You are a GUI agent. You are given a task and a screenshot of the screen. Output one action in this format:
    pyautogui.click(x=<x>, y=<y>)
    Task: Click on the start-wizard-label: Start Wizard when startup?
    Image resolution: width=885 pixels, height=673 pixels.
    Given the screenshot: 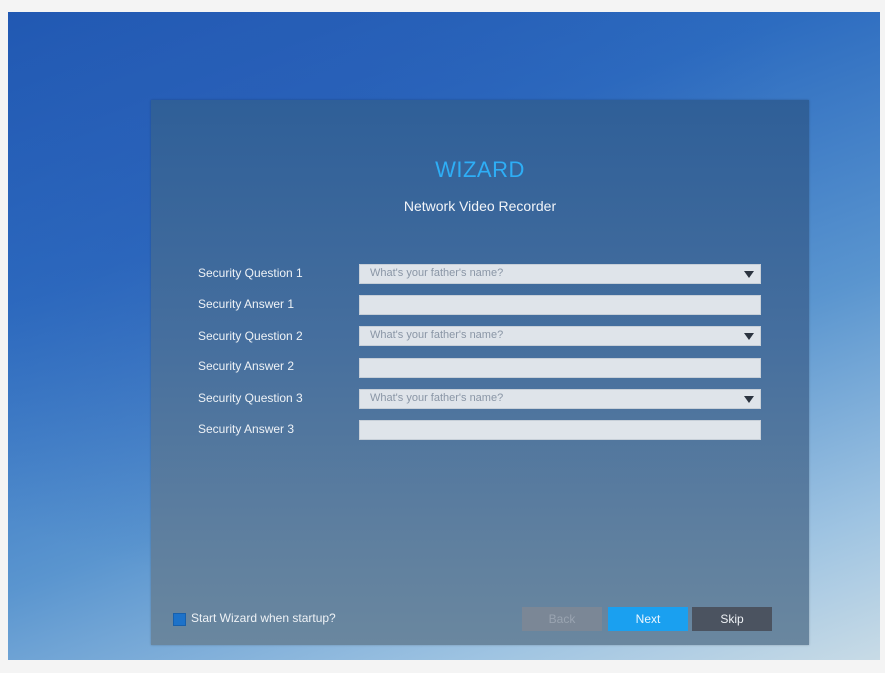 What is the action you would take?
    pyautogui.click(x=263, y=618)
    